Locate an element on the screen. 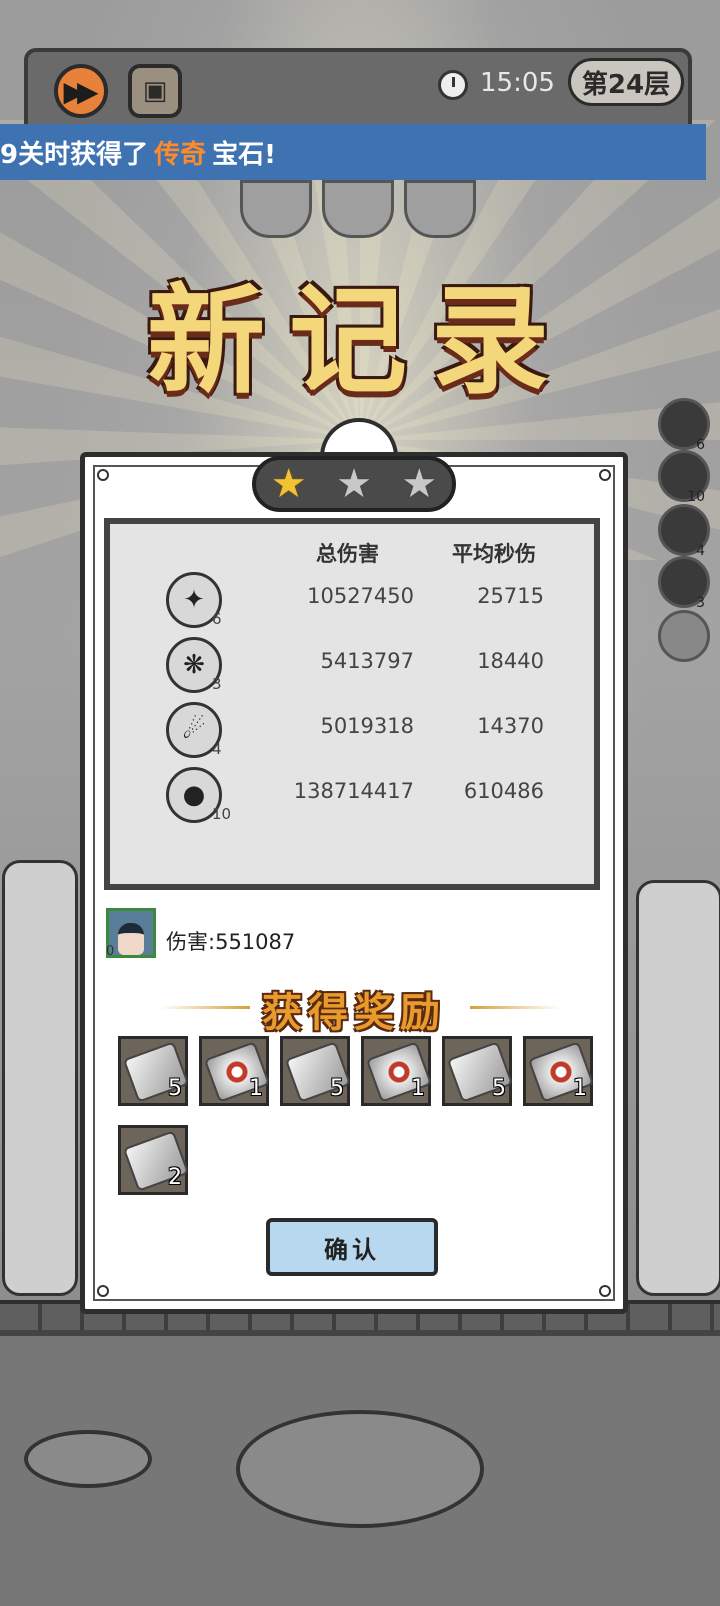 The height and width of the screenshot is (1606, 720). avg-dps-value: 25715 is located at coordinates (510, 596).